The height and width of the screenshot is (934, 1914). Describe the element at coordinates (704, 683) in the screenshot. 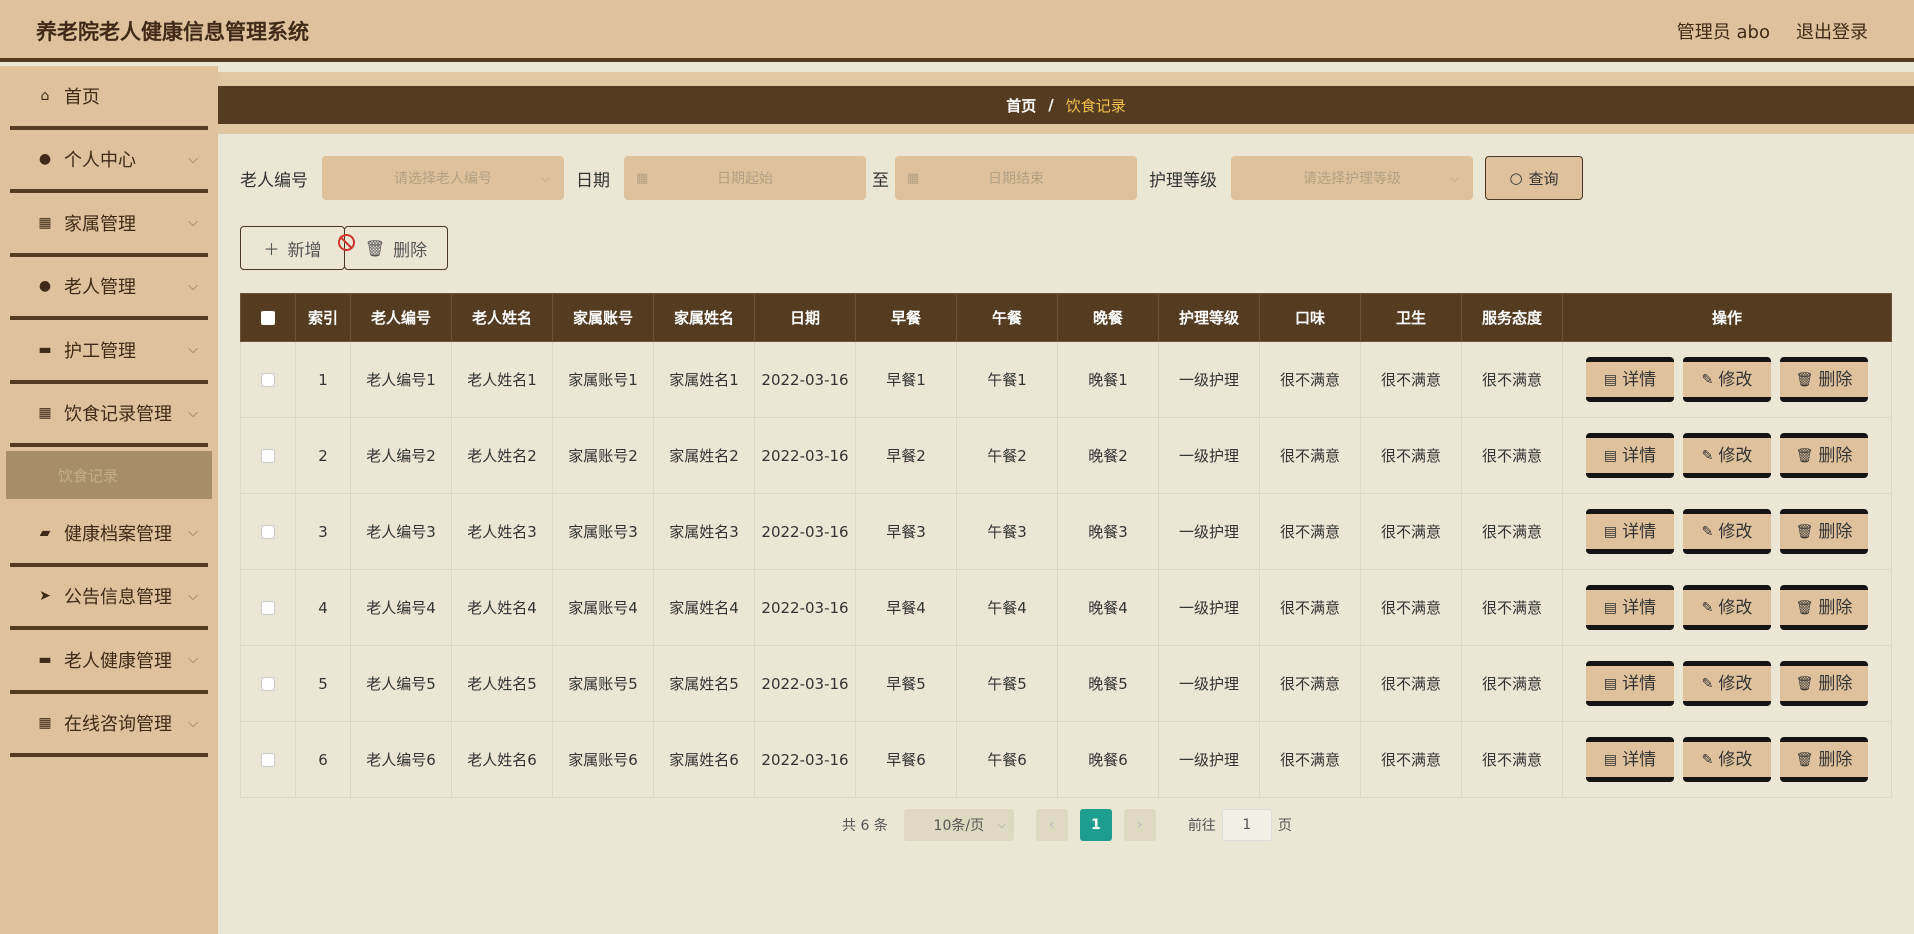

I see `table-cell: 家属姓名5` at that location.